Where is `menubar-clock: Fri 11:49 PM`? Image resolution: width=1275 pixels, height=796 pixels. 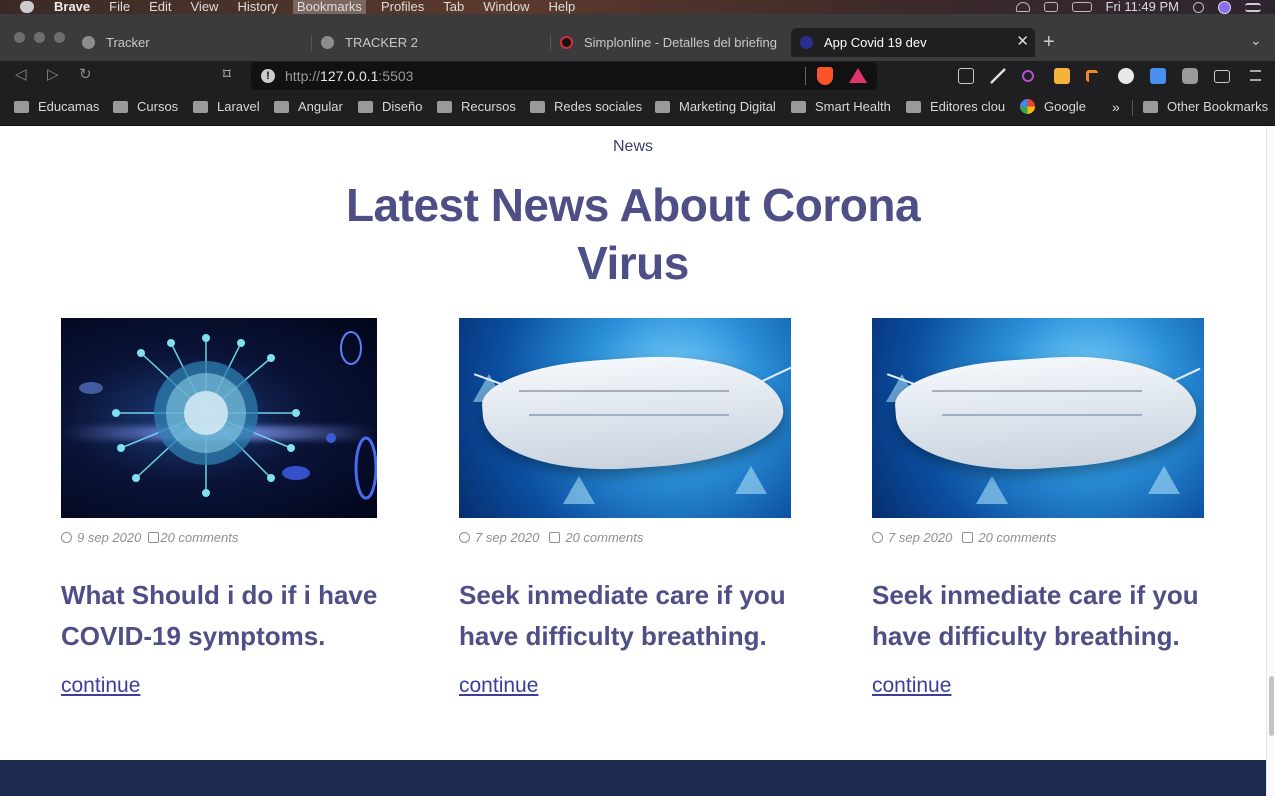
menubar-clock: Fri 11:49 PM is located at coordinates (1142, 7).